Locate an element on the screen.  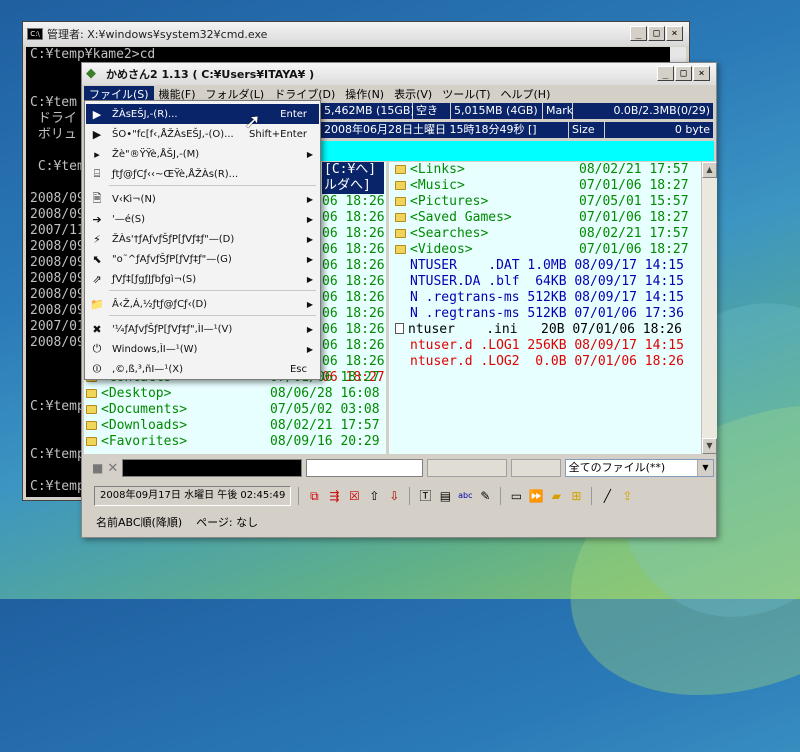
folder-row: <Favorites> is located at coordinates (136, 442).